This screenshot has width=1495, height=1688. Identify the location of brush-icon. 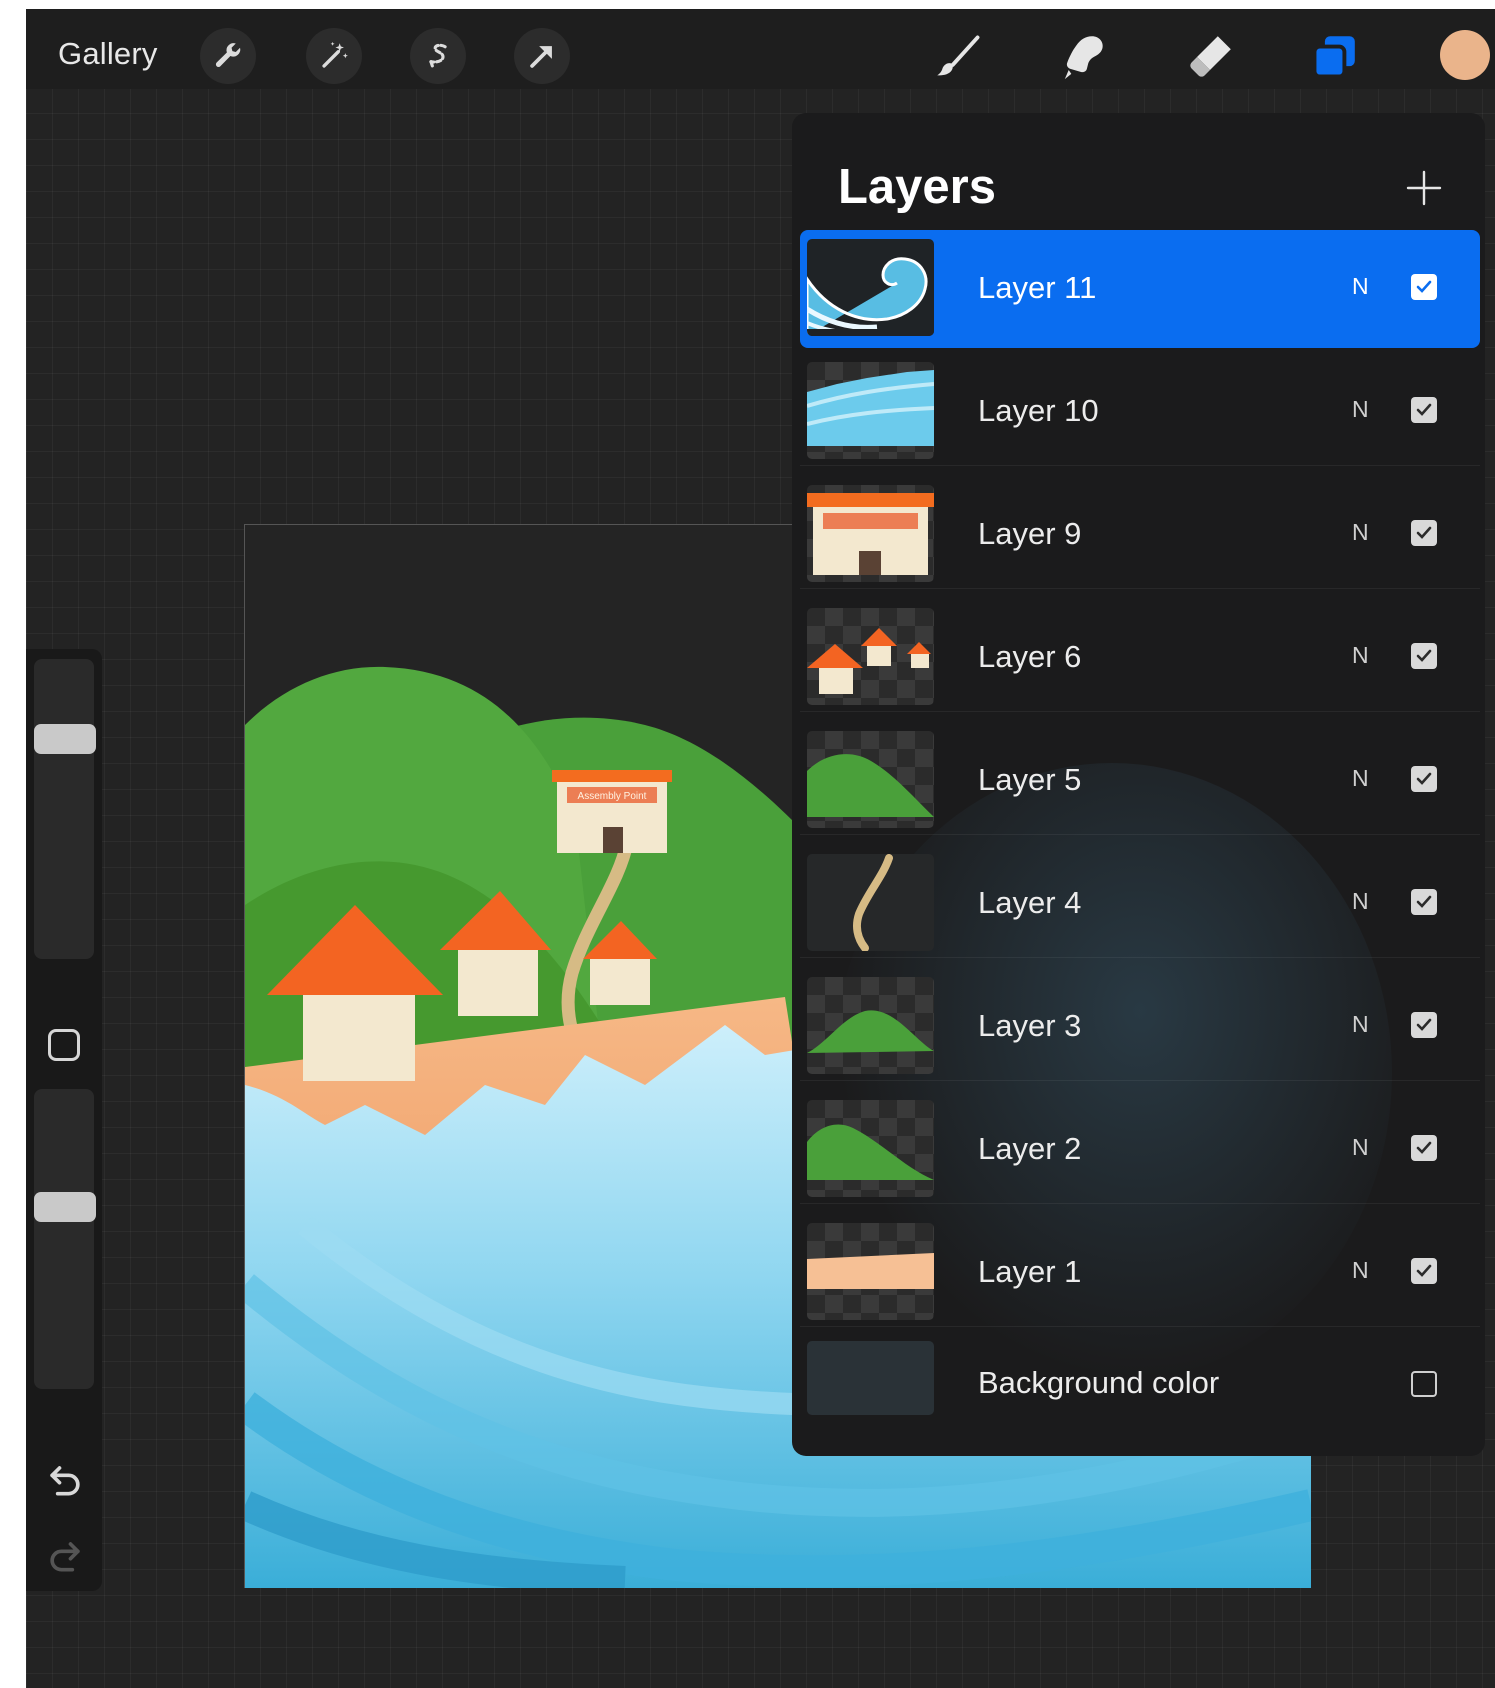
(958, 57).